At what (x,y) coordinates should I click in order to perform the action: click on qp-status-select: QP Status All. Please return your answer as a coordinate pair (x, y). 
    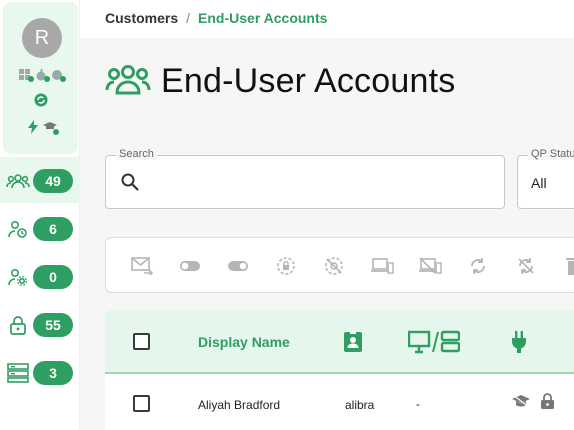
    Looking at the image, I should click on (545, 178).